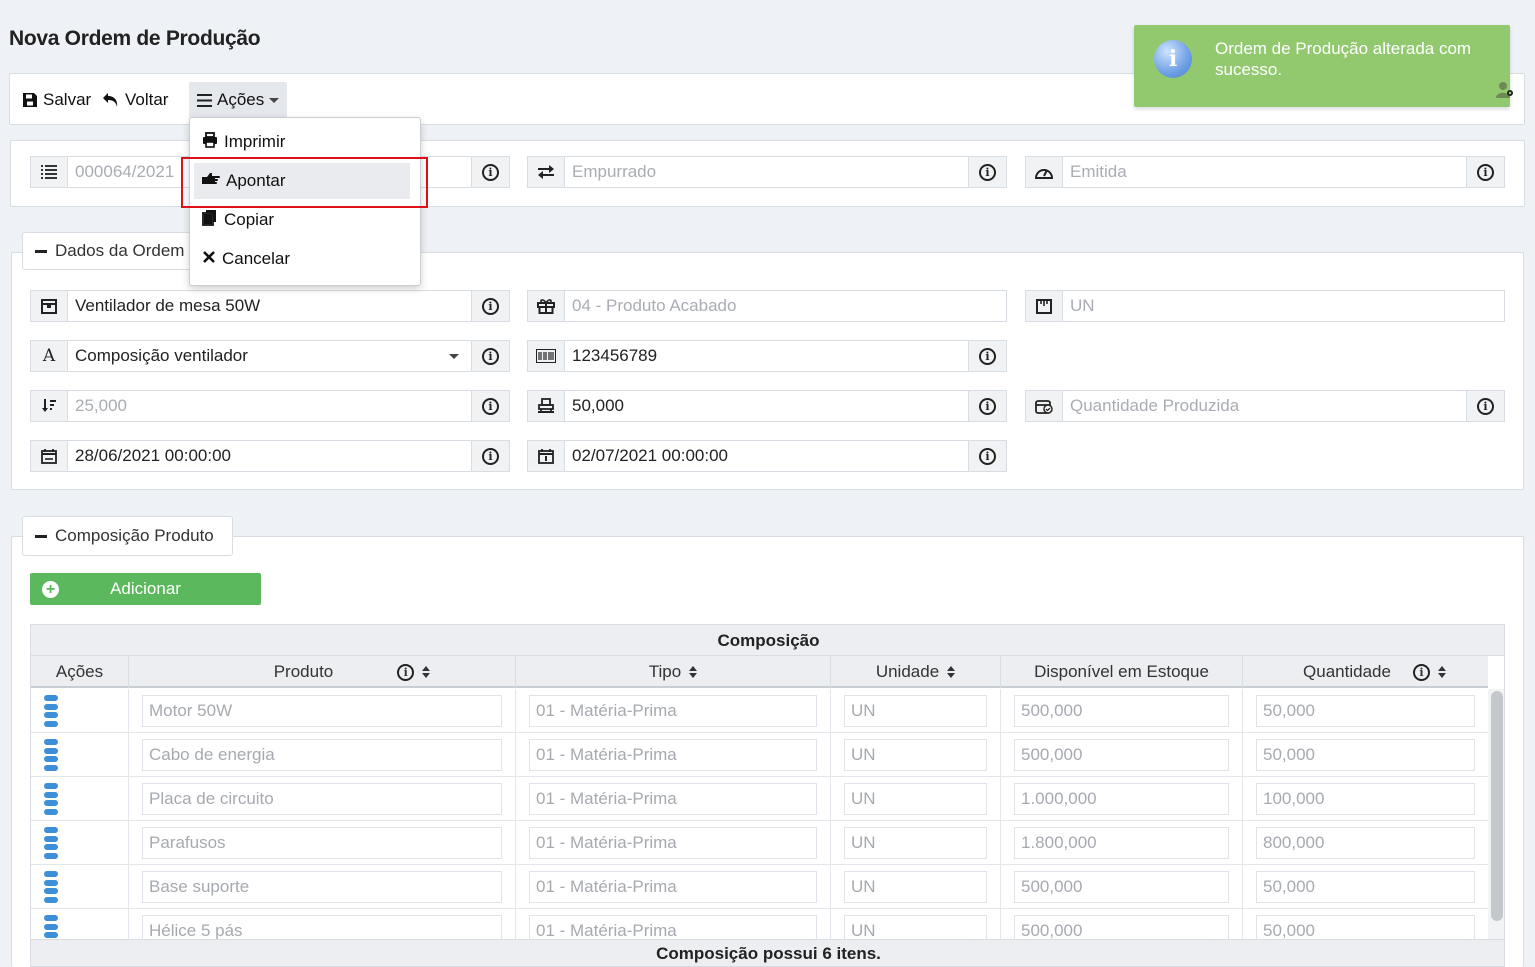 This screenshot has width=1535, height=967. I want to click on barcode-field: 123456789 i, so click(767, 356).